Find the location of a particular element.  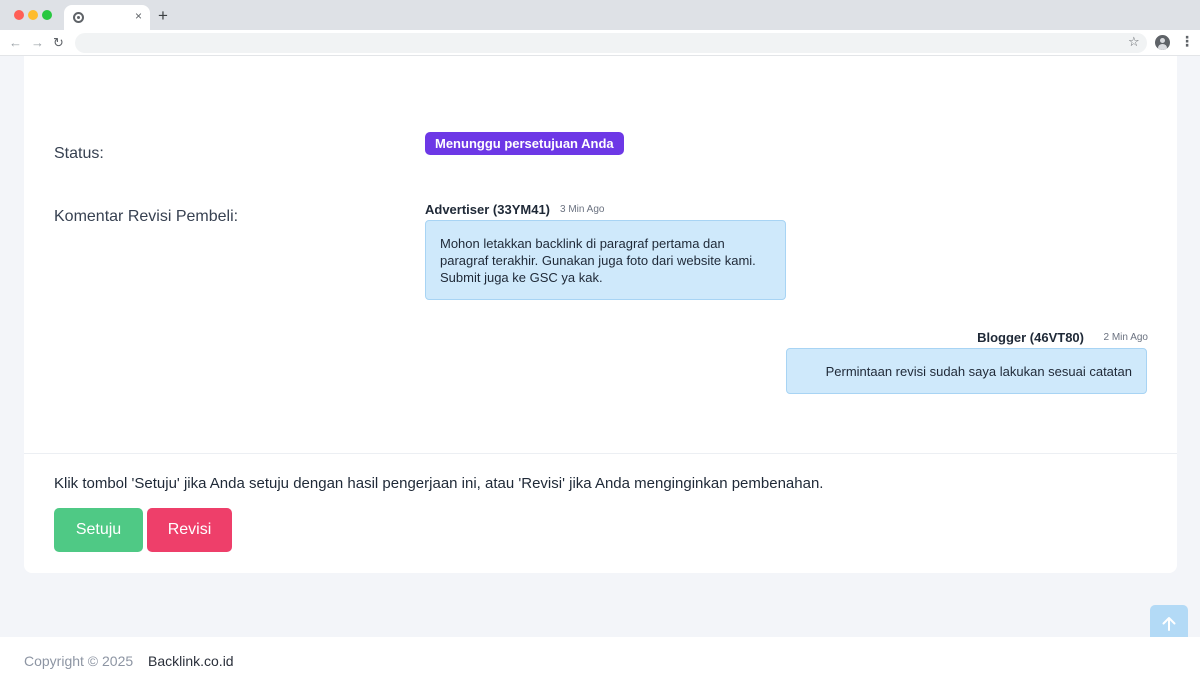

page-footer: Copyright © 2025 Backlink.co.id is located at coordinates (600, 659).